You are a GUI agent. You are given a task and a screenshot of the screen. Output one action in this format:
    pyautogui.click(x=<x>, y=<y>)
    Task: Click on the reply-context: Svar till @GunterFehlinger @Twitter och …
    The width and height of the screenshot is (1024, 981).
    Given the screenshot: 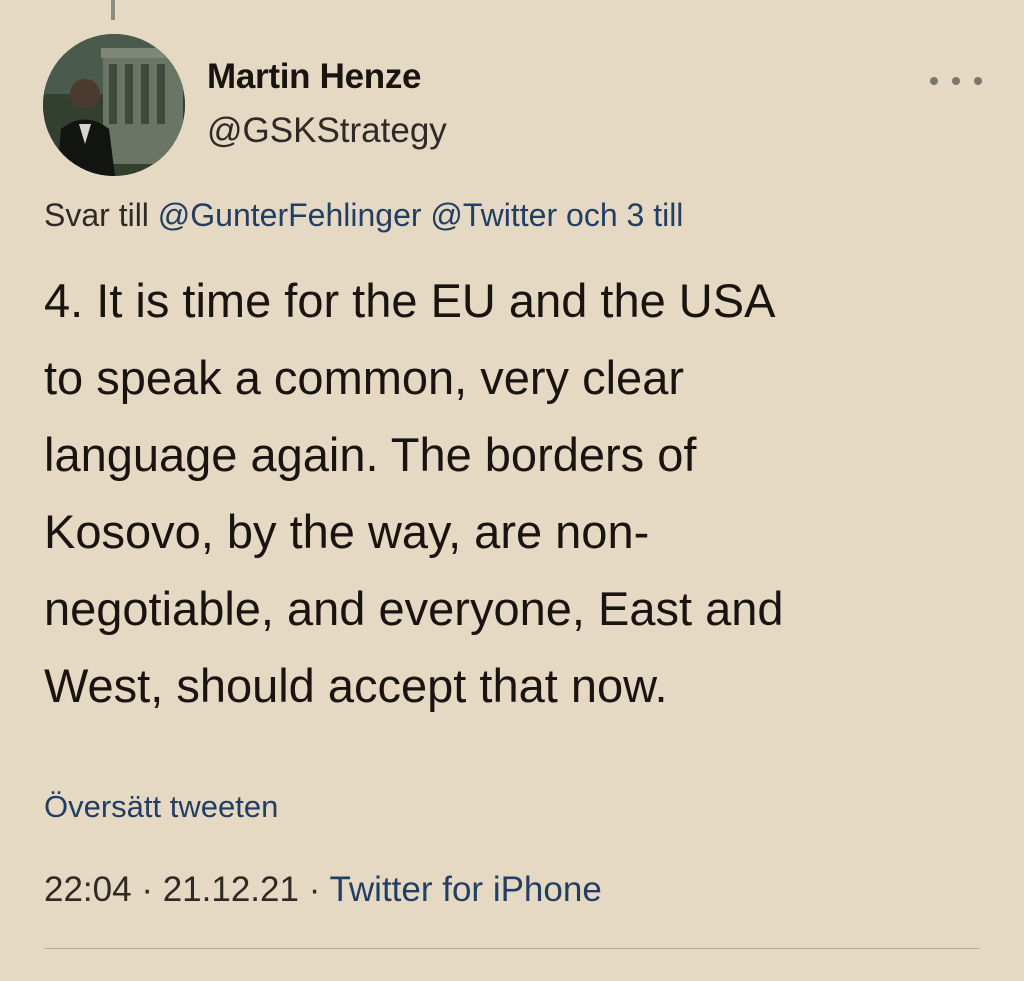 What is the action you would take?
    pyautogui.click(x=363, y=215)
    